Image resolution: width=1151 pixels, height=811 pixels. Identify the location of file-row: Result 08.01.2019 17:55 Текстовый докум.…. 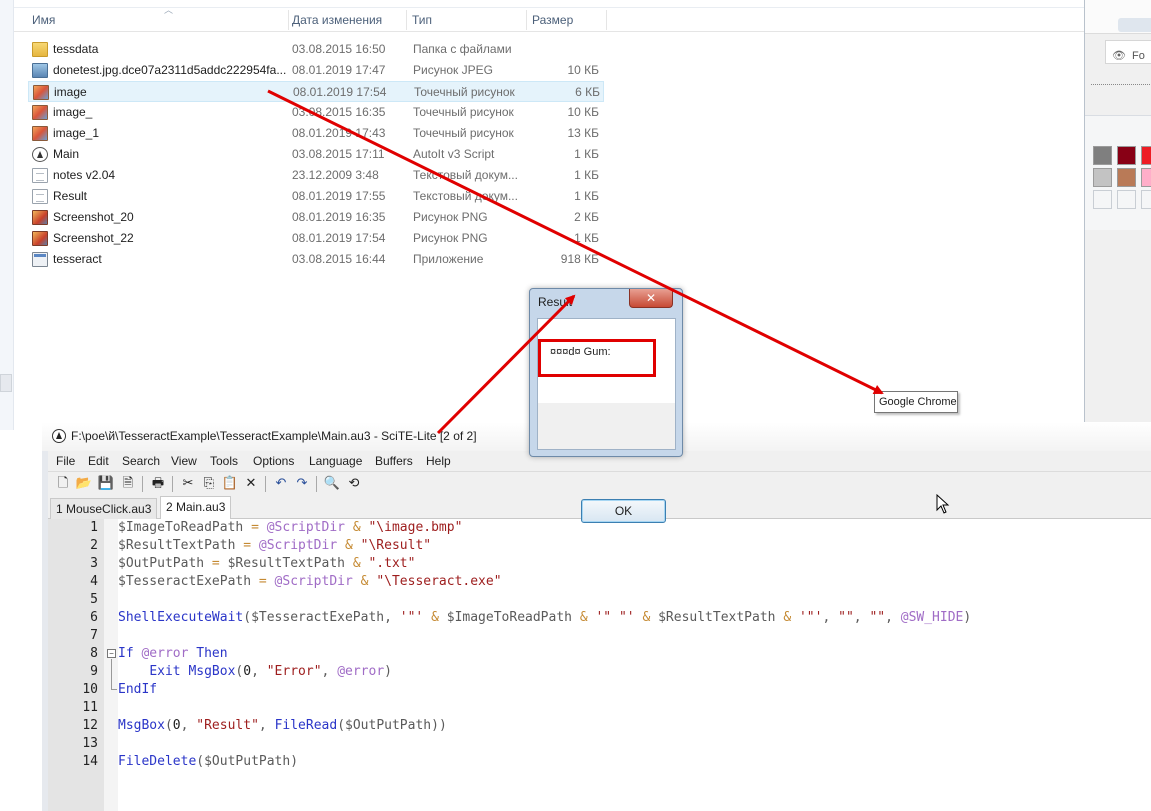
(316, 196).